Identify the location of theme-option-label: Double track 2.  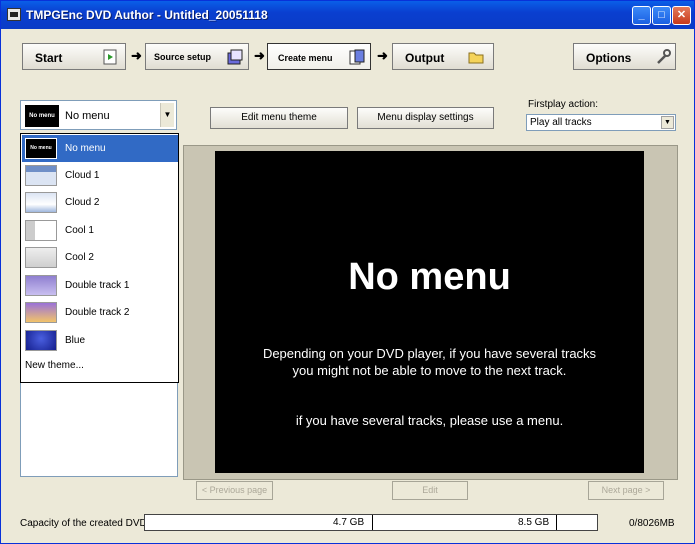
(97, 312).